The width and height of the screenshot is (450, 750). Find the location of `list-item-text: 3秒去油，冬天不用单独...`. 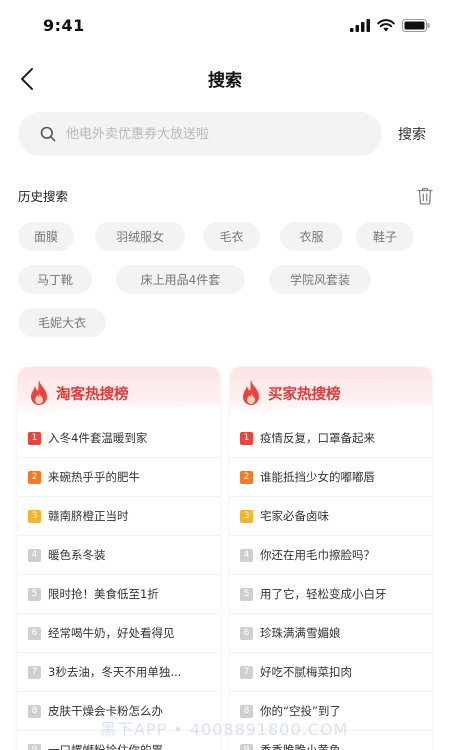

list-item-text: 3秒去油，冬天不用单独... is located at coordinates (115, 672).